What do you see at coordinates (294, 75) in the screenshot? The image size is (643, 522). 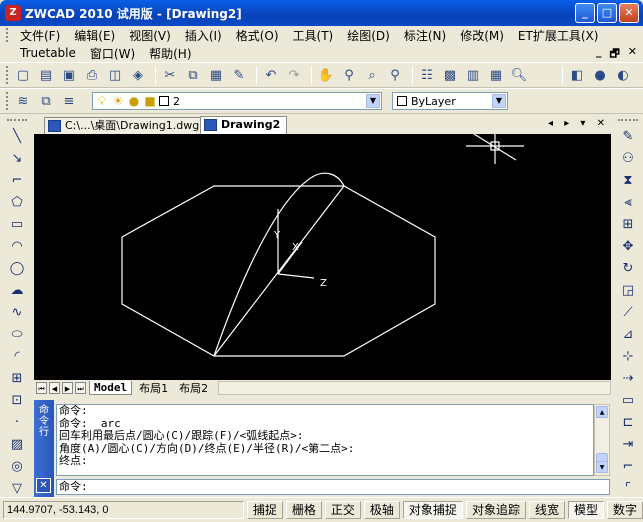 I see `redo-icon: ↷` at bounding box center [294, 75].